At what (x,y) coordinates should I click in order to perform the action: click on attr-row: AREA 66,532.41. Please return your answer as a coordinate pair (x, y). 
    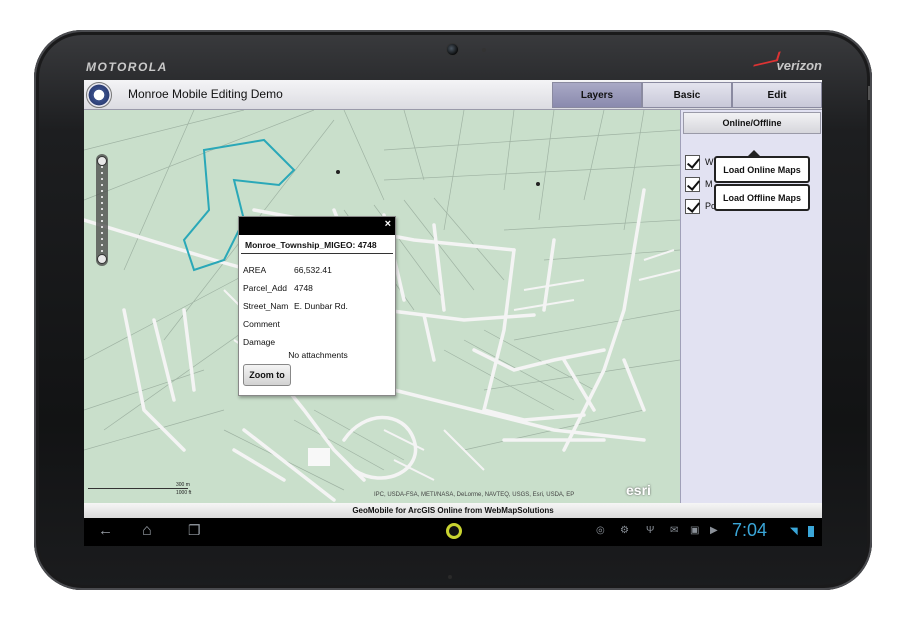
    Looking at the image, I should click on (287, 270).